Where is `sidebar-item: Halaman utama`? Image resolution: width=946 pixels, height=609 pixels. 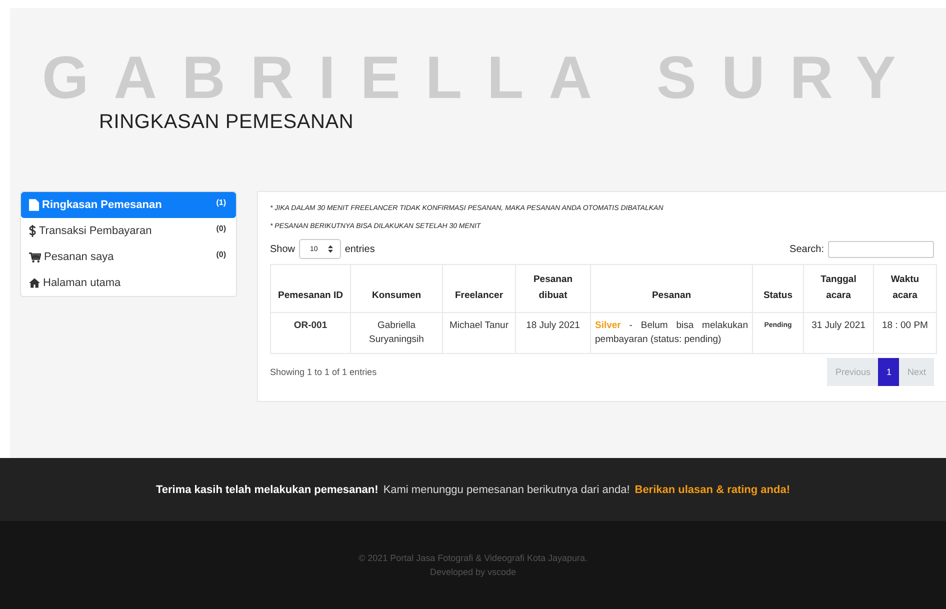
sidebar-item: Halaman utama is located at coordinates (128, 283).